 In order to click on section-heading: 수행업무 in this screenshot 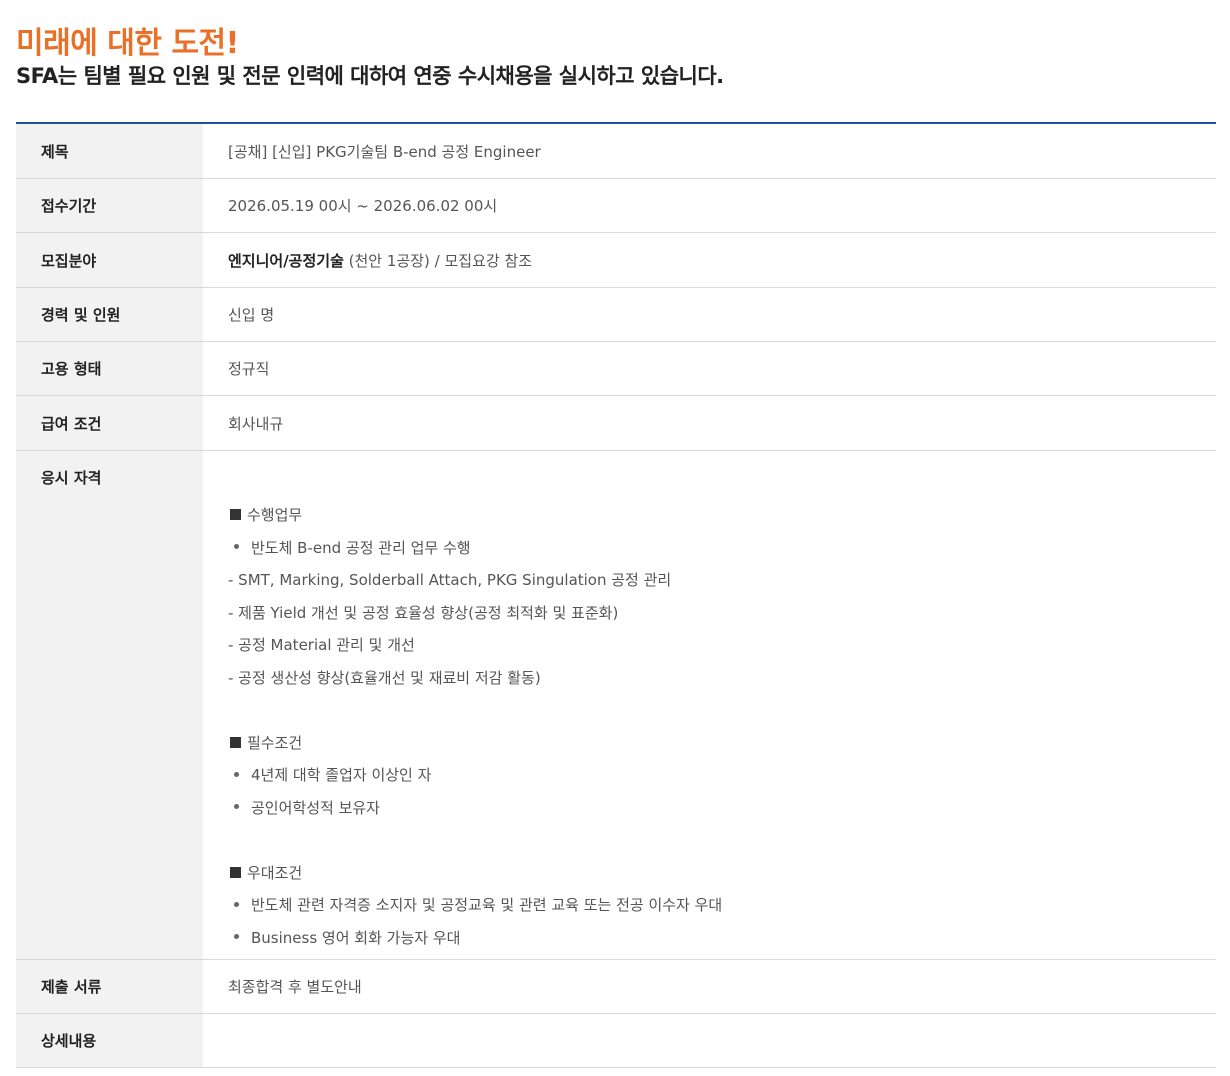, I will do `click(722, 515)`.